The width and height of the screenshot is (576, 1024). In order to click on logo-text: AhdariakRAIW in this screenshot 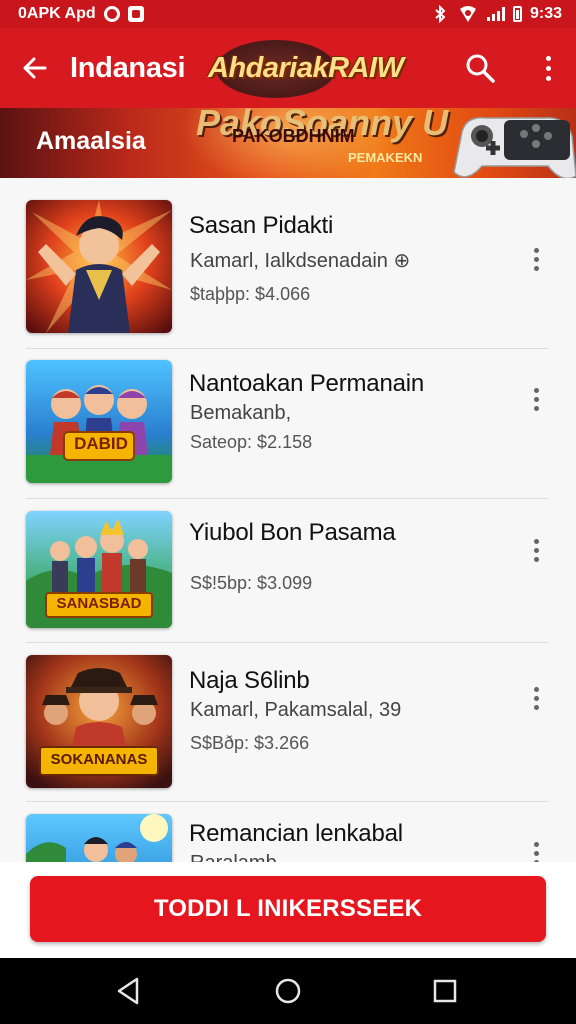, I will do `click(306, 68)`.